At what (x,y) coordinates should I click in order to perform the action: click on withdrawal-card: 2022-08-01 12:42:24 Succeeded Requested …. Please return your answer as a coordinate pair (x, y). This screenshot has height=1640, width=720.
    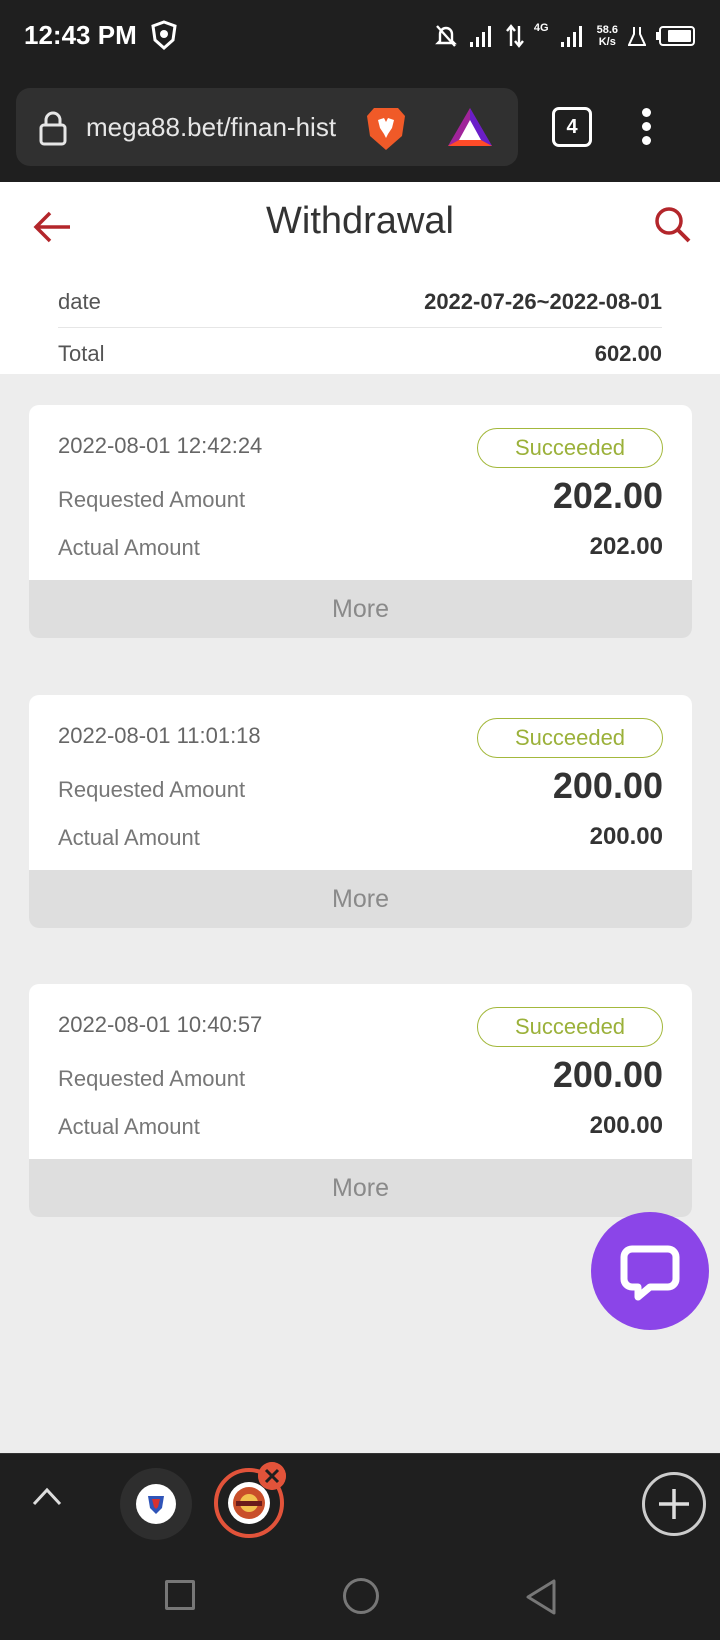
    Looking at the image, I should click on (360, 521).